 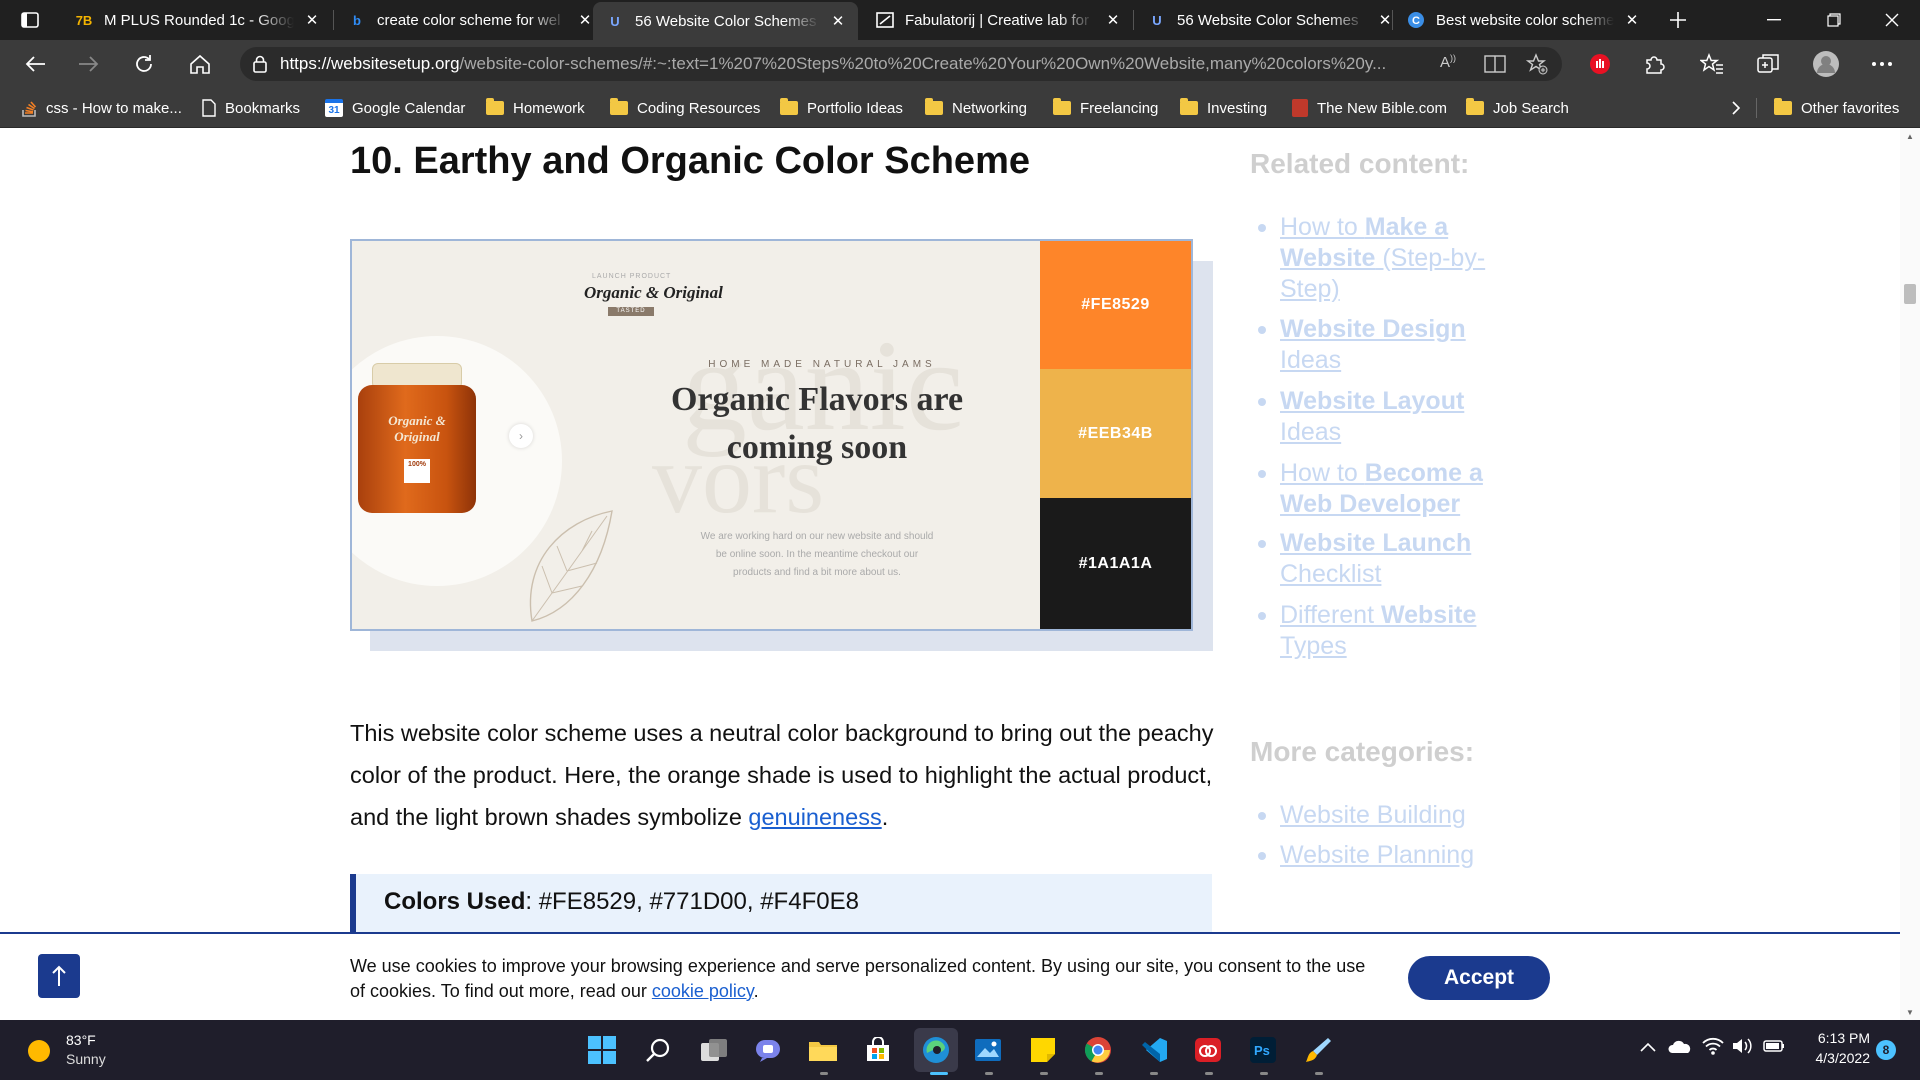 I want to click on sticky-notes-icon, so click(x=1043, y=1050).